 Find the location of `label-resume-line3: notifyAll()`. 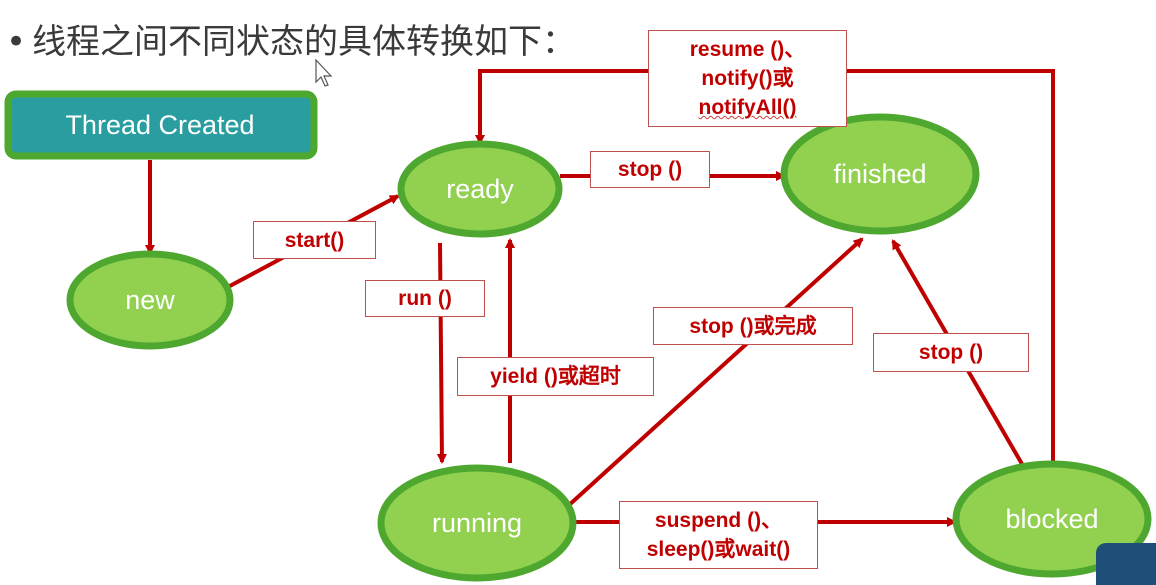

label-resume-line3: notifyAll() is located at coordinates (747, 107).